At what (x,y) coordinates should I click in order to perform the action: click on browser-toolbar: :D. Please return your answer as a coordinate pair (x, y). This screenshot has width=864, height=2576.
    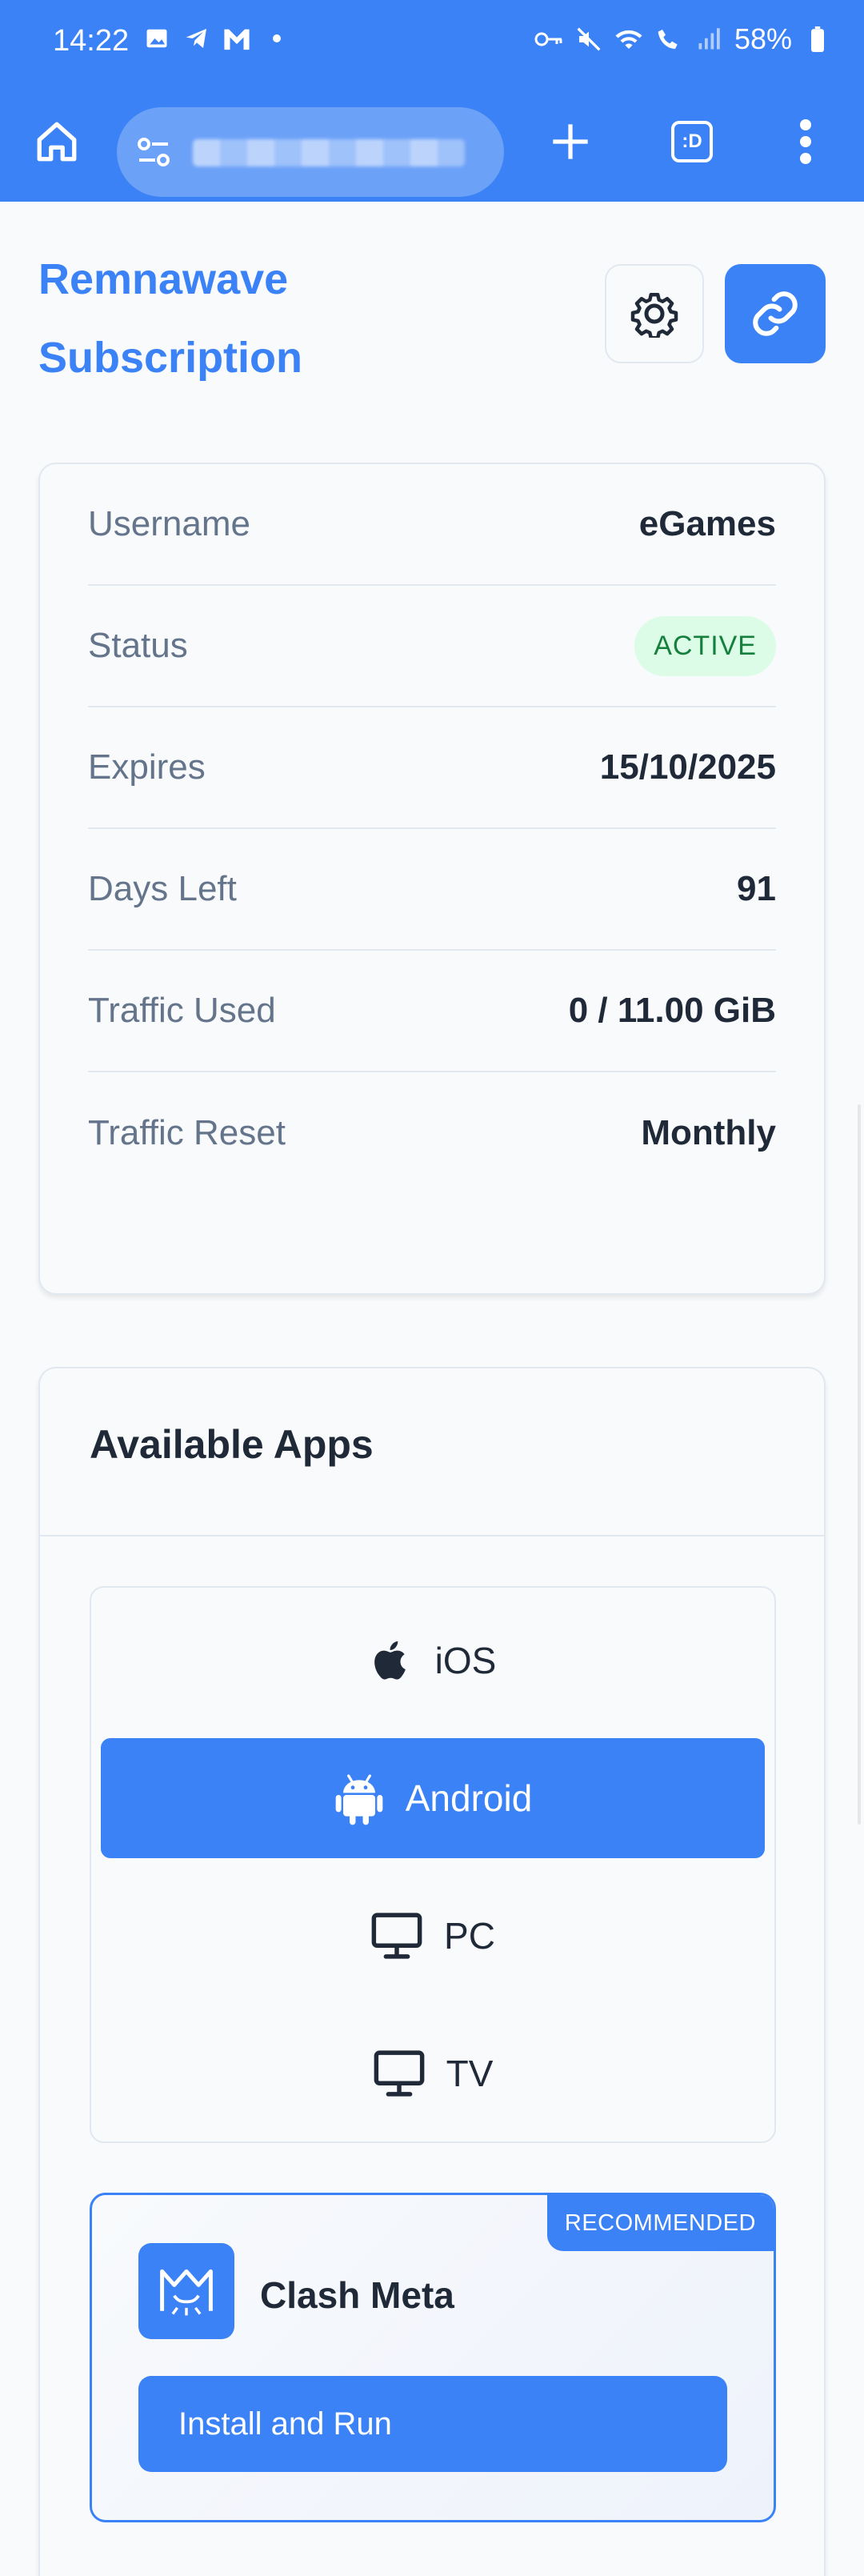
    Looking at the image, I should click on (432, 142).